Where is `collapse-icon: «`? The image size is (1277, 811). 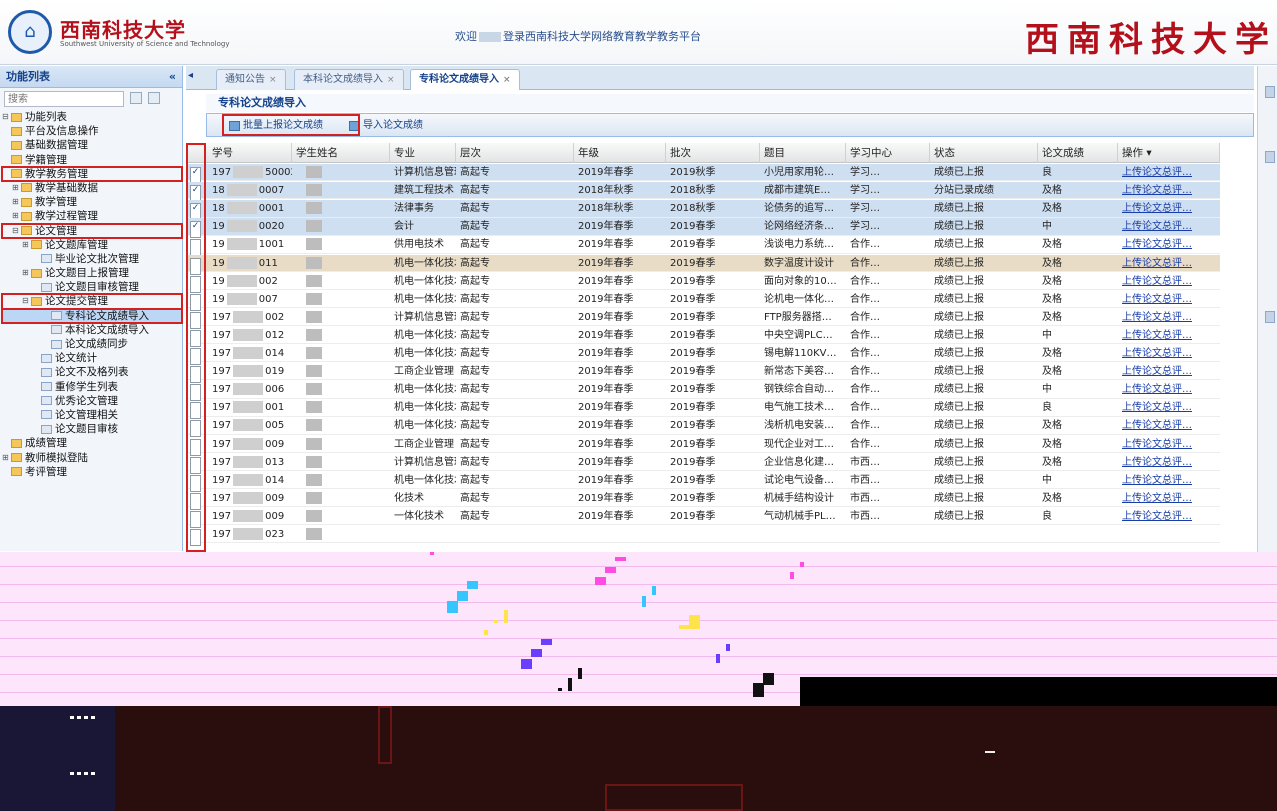 collapse-icon: « is located at coordinates (172, 77).